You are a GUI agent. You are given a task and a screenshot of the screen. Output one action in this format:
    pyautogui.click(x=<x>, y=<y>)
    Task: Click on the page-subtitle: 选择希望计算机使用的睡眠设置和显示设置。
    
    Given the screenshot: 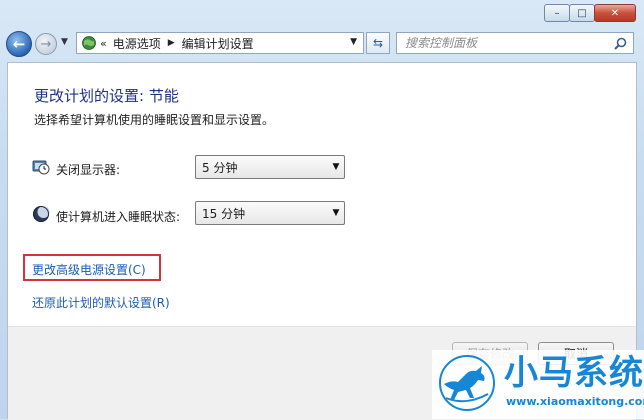 What is the action you would take?
    pyautogui.click(x=154, y=120)
    